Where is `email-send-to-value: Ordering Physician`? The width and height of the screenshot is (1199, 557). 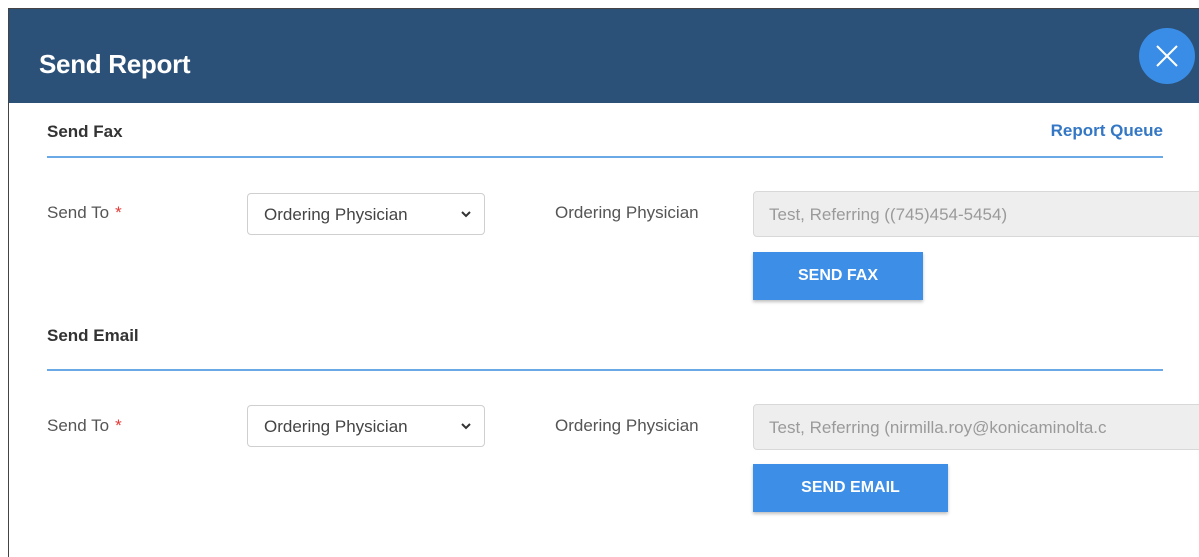
email-send-to-value: Ordering Physician is located at coordinates (336, 426).